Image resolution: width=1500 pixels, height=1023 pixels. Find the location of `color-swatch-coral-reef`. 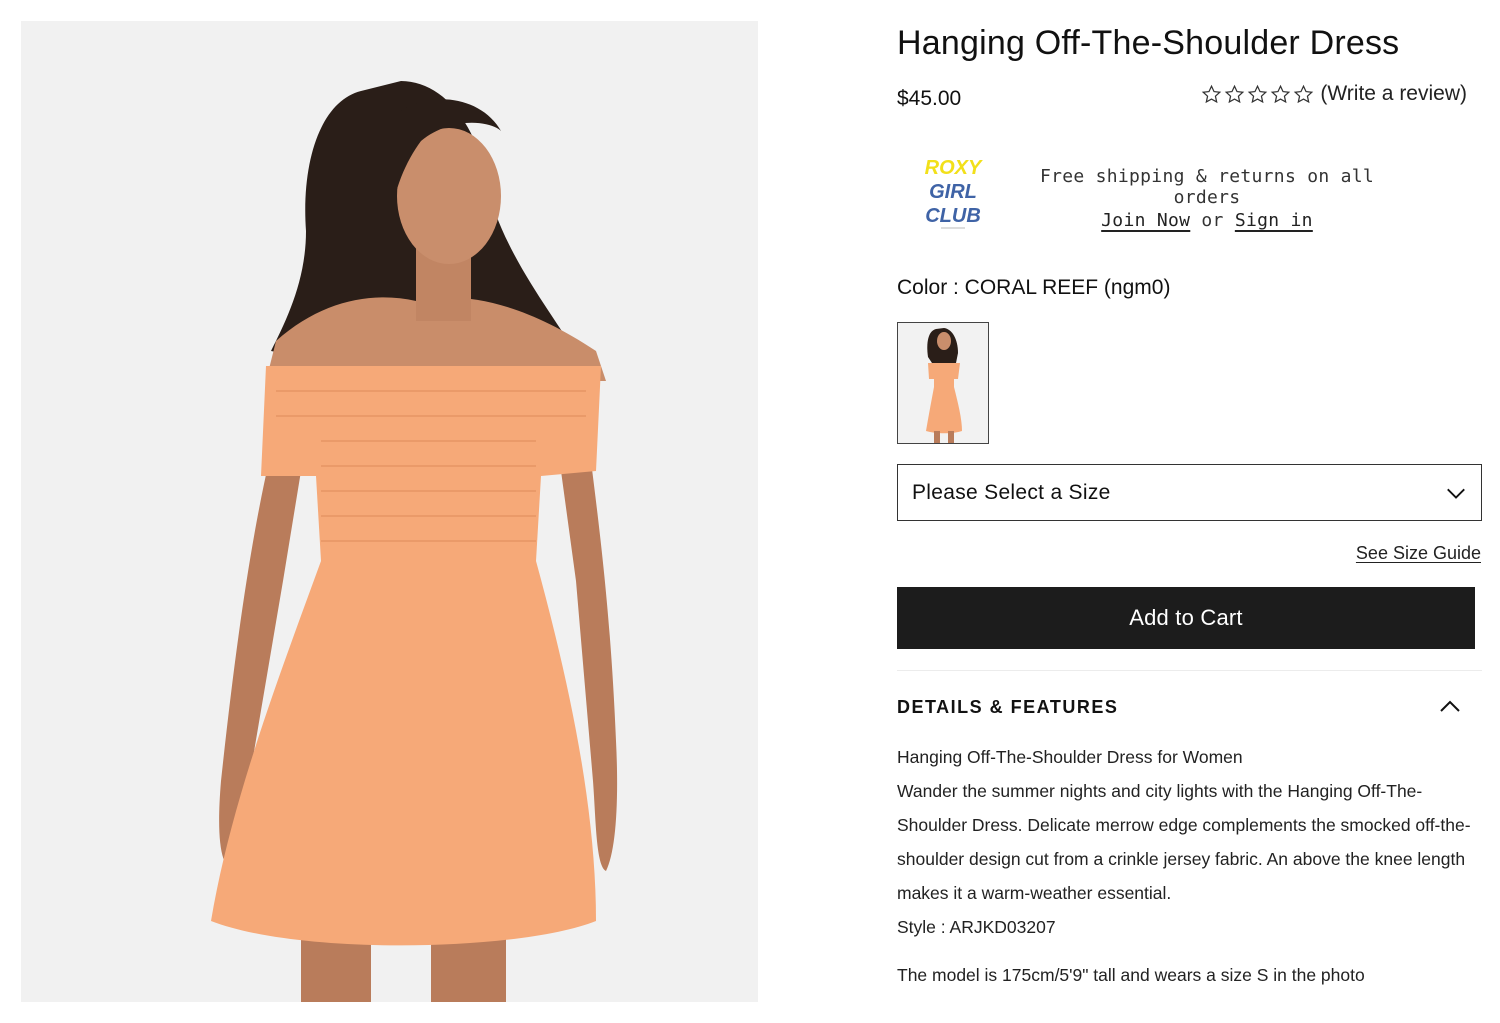

color-swatch-coral-reef is located at coordinates (943, 383).